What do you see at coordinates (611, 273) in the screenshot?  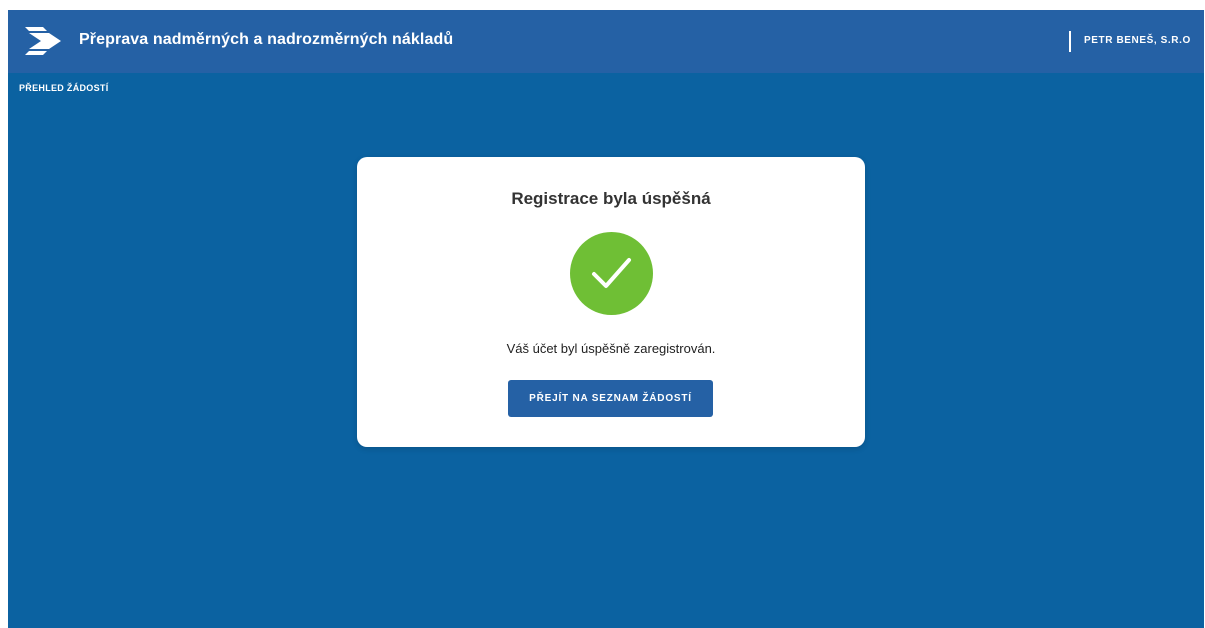 I see `check-circle-icon` at bounding box center [611, 273].